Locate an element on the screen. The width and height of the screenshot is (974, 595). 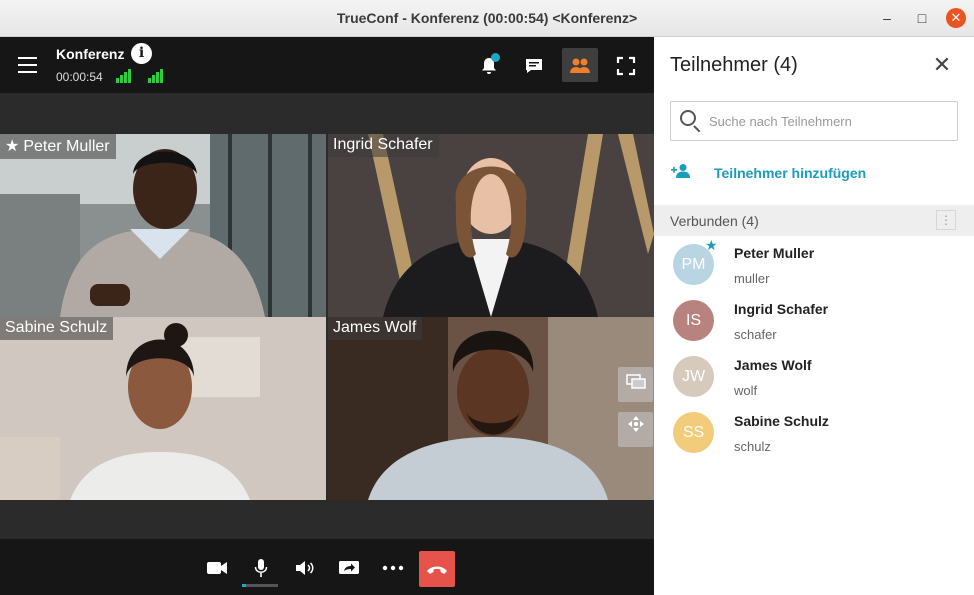
chat-icon is located at coordinates (534, 65).